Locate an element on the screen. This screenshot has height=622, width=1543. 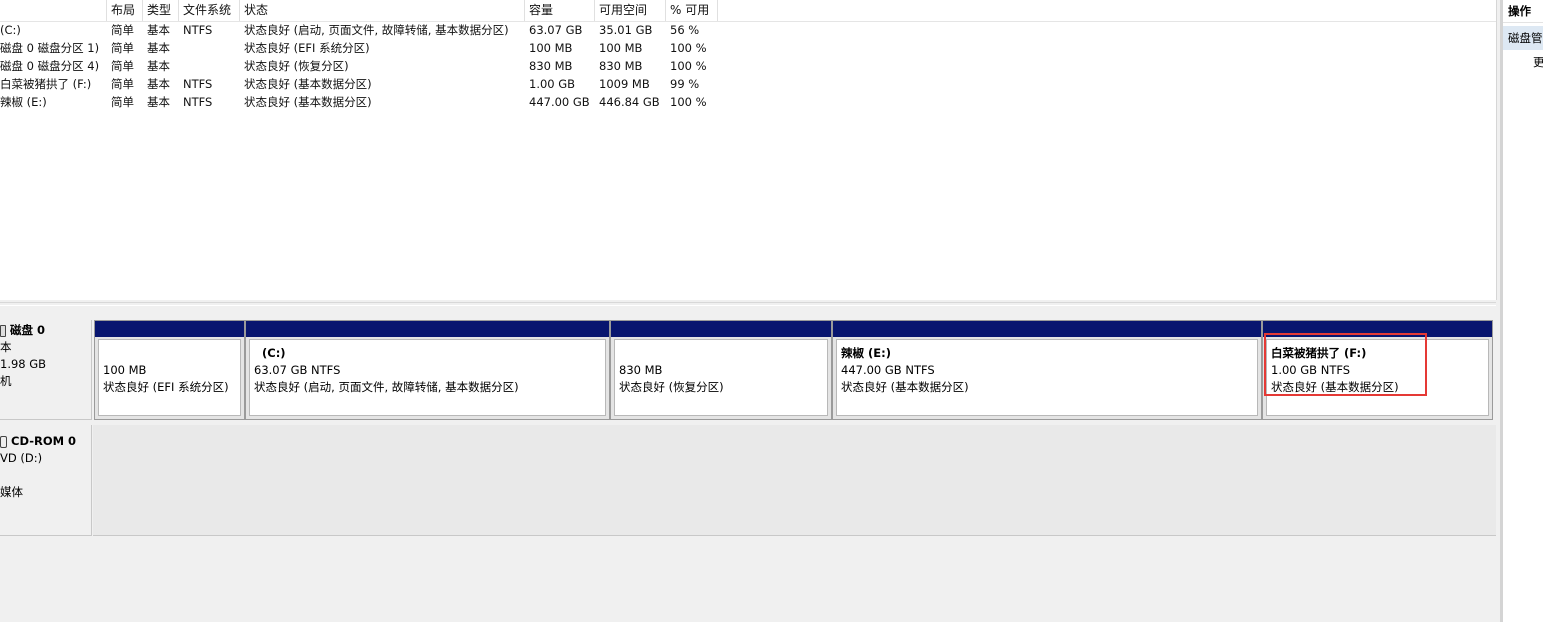
cdrom-0-title: CD-ROM 0 is located at coordinates (44, 441).